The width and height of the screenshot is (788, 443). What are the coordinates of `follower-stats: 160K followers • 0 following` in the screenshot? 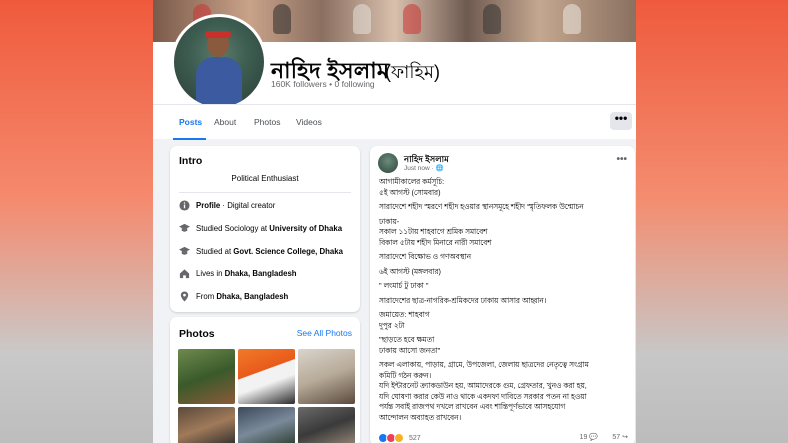 It's located at (323, 84).